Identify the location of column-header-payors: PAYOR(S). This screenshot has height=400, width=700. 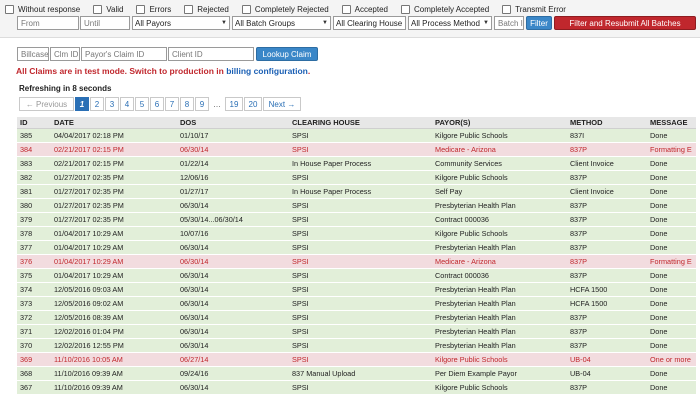
(499, 123).